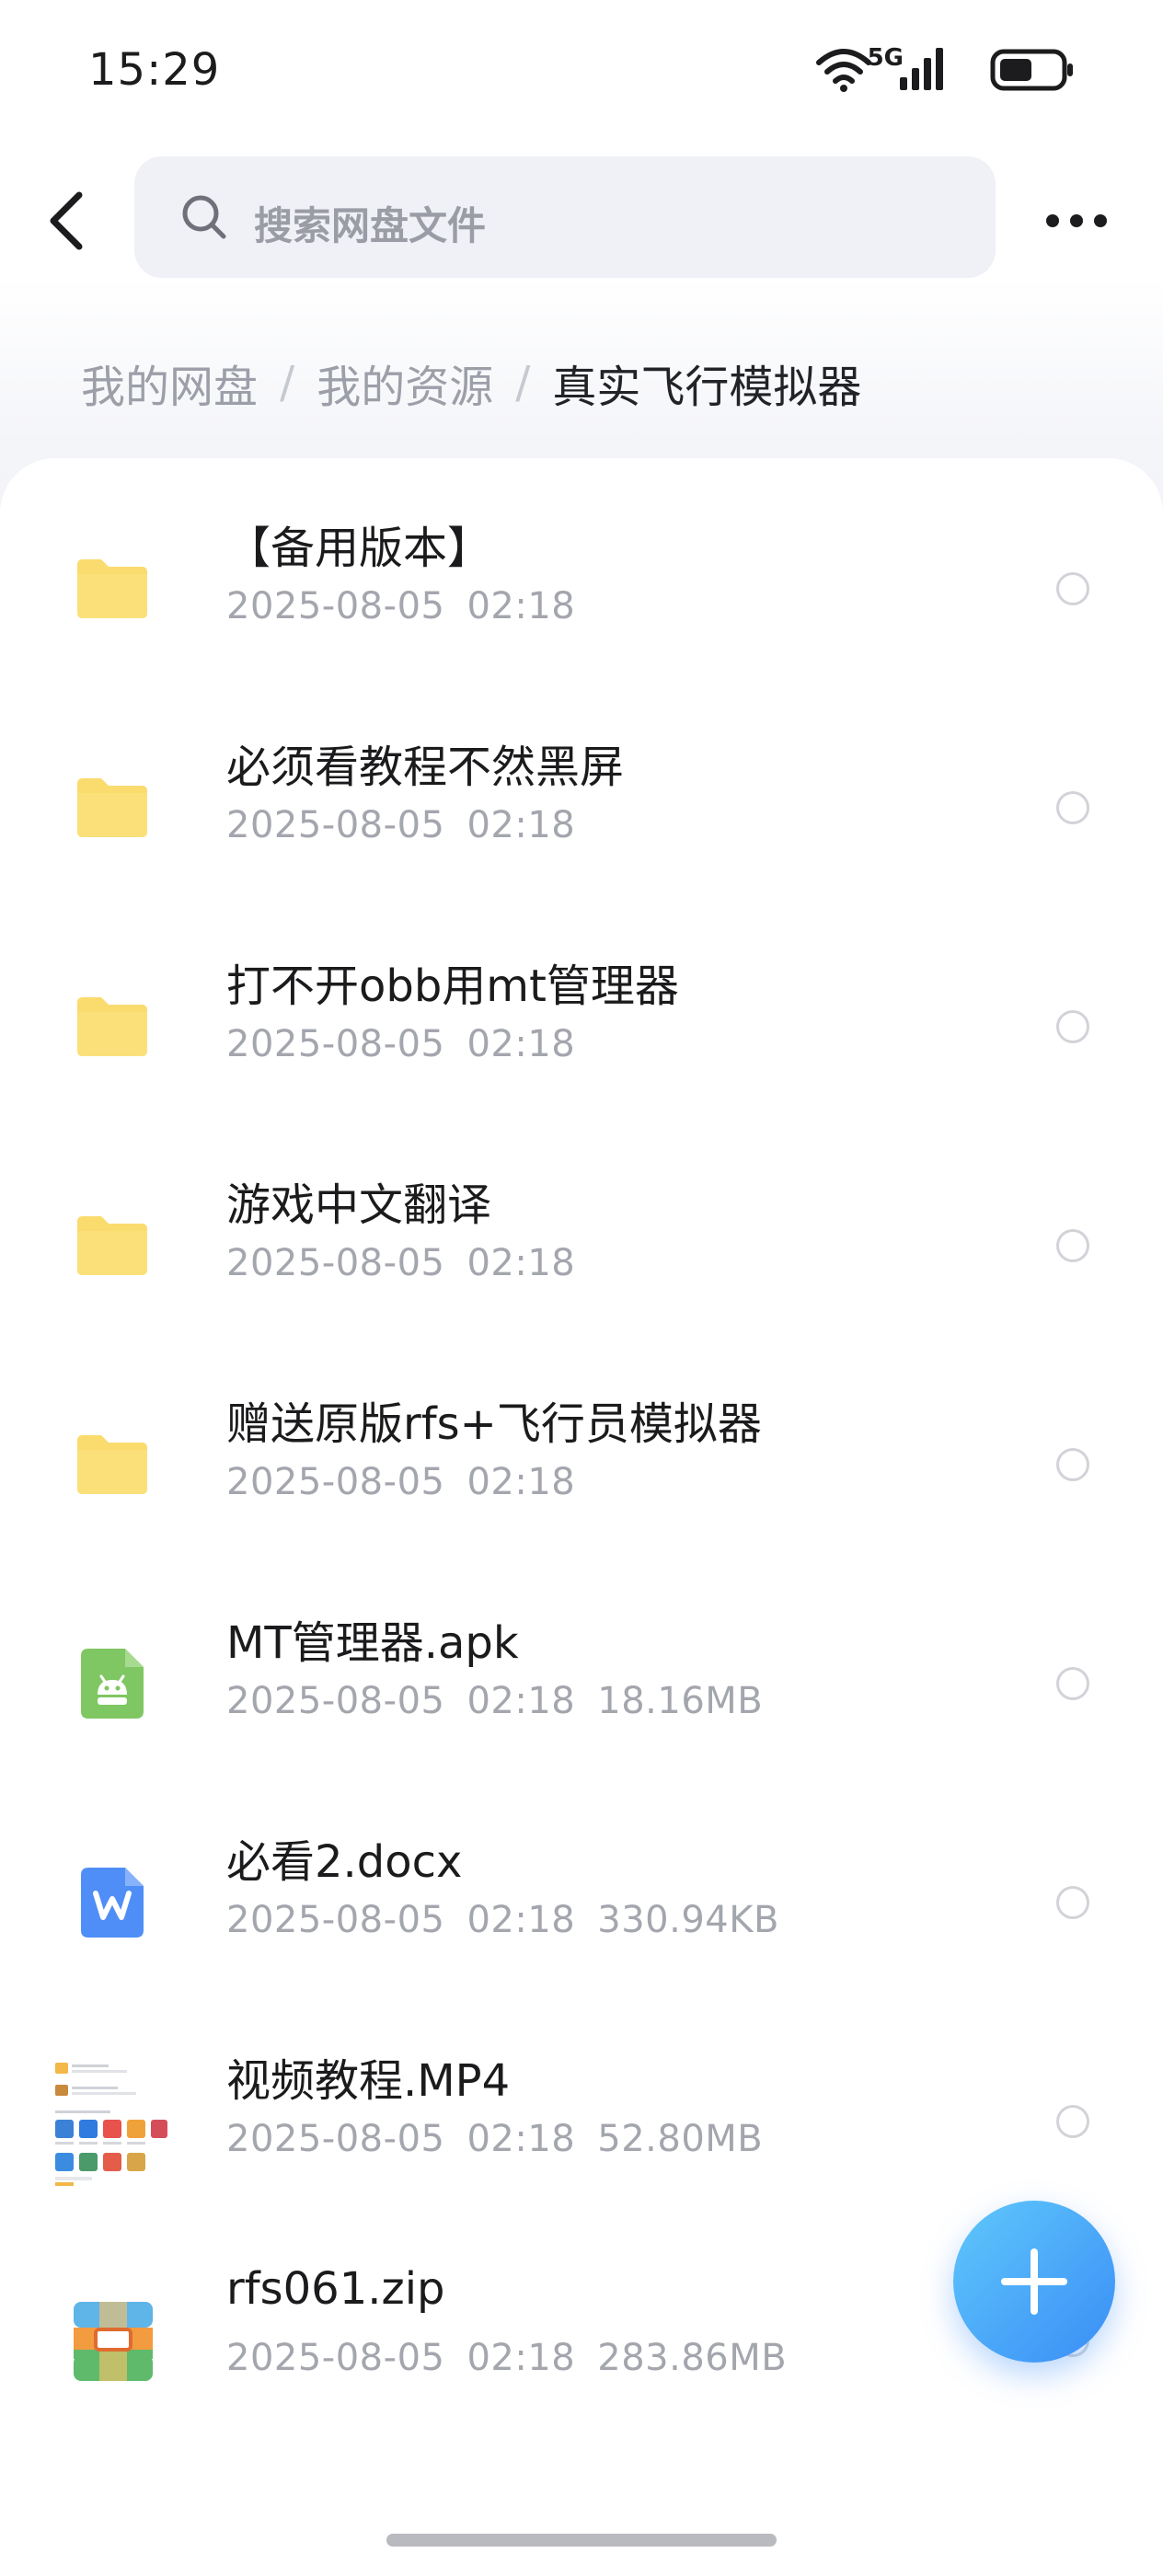 The height and width of the screenshot is (2576, 1163). I want to click on add-button, so click(1034, 2282).